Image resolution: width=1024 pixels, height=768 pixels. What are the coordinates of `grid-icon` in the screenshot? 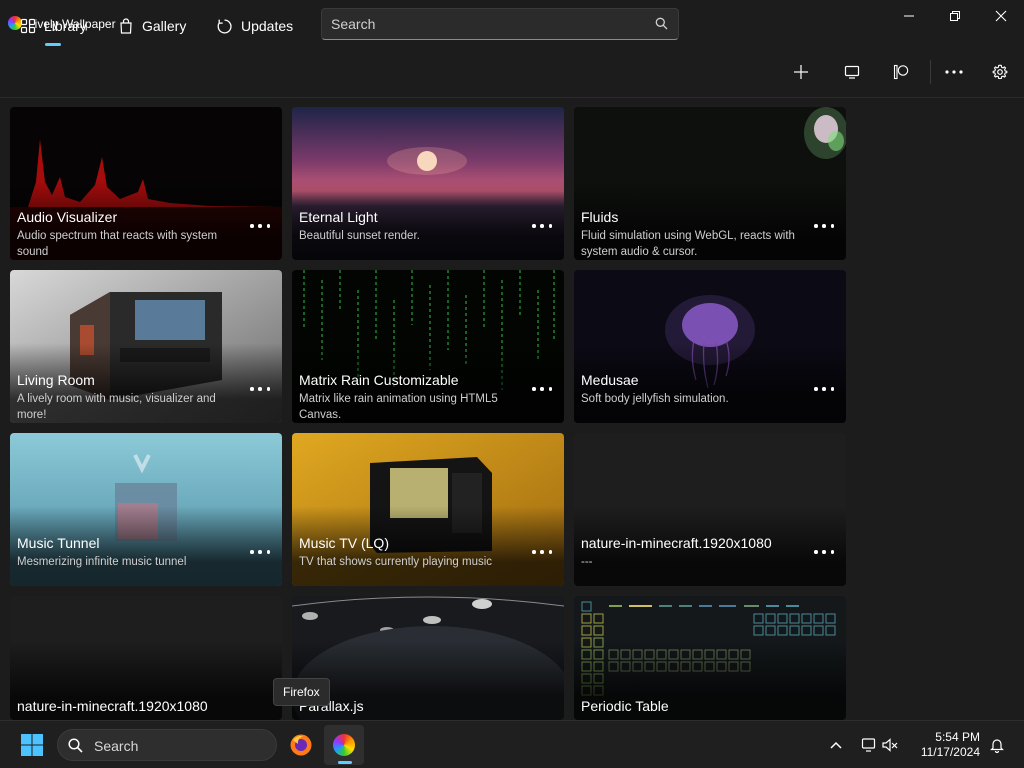 It's located at (28, 26).